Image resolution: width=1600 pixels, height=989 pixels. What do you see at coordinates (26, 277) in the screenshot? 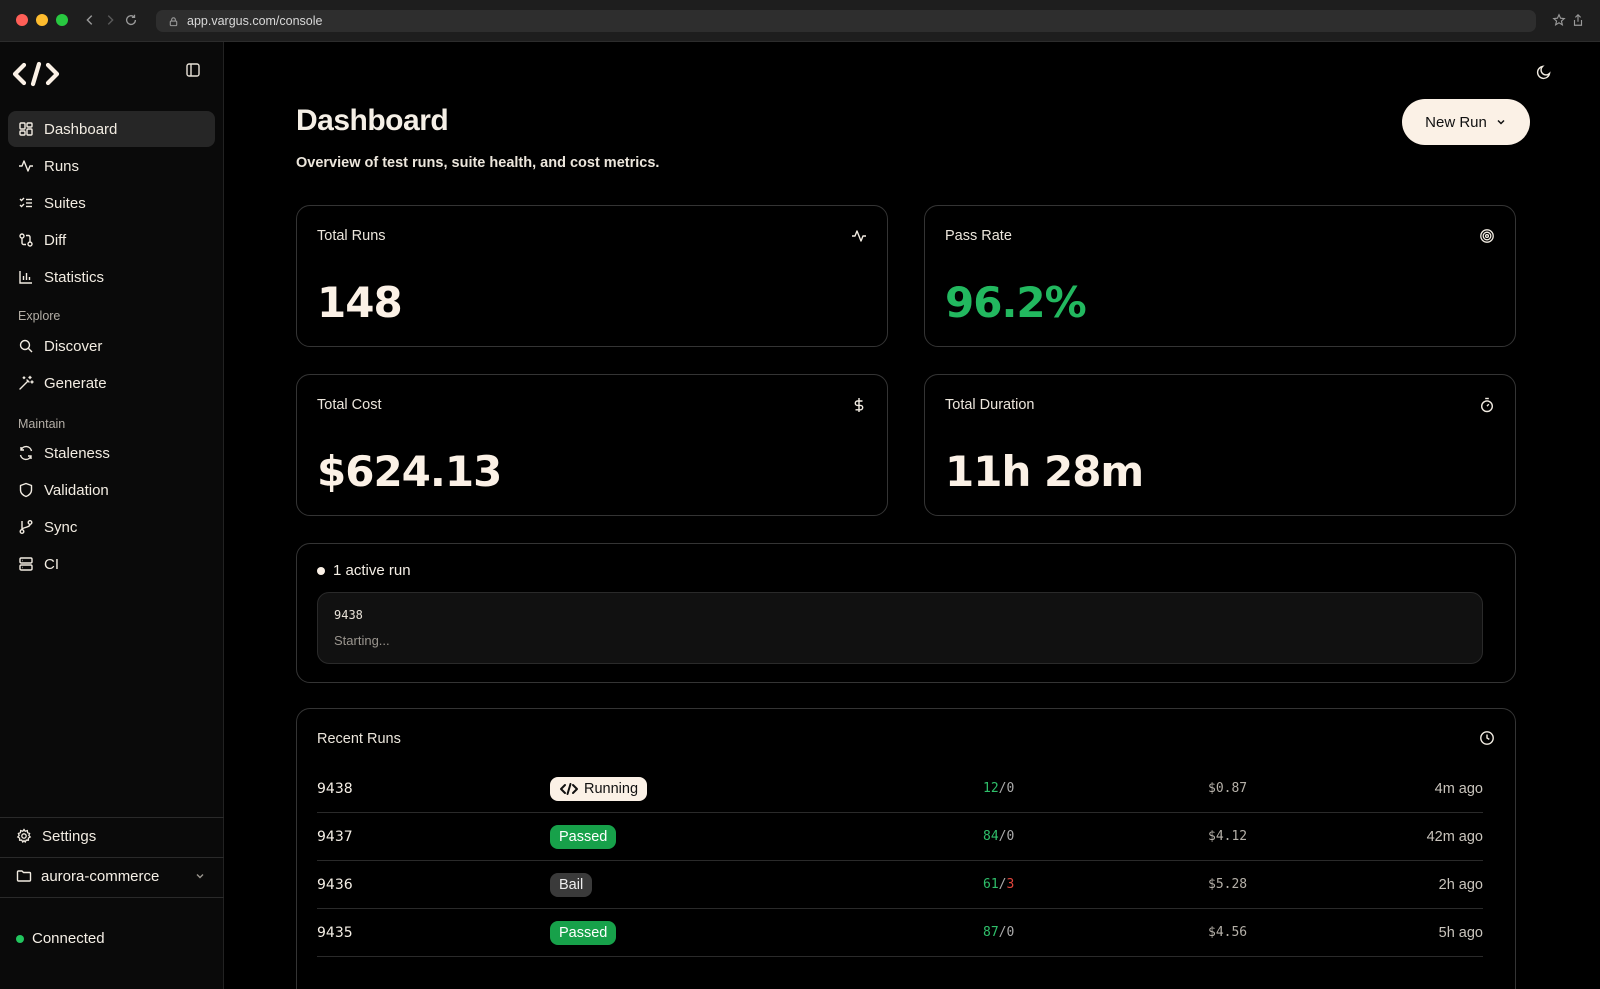
I see `bar-chart-icon` at bounding box center [26, 277].